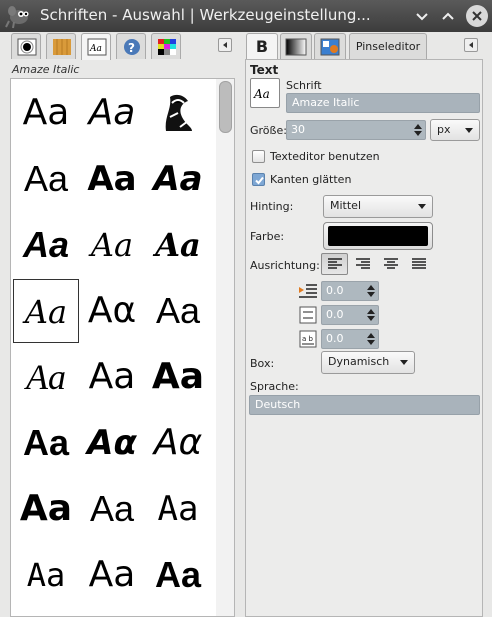 Image resolution: width=492 pixels, height=617 pixels. What do you see at coordinates (258, 156) in the screenshot?
I see `use-editor-checkbox` at bounding box center [258, 156].